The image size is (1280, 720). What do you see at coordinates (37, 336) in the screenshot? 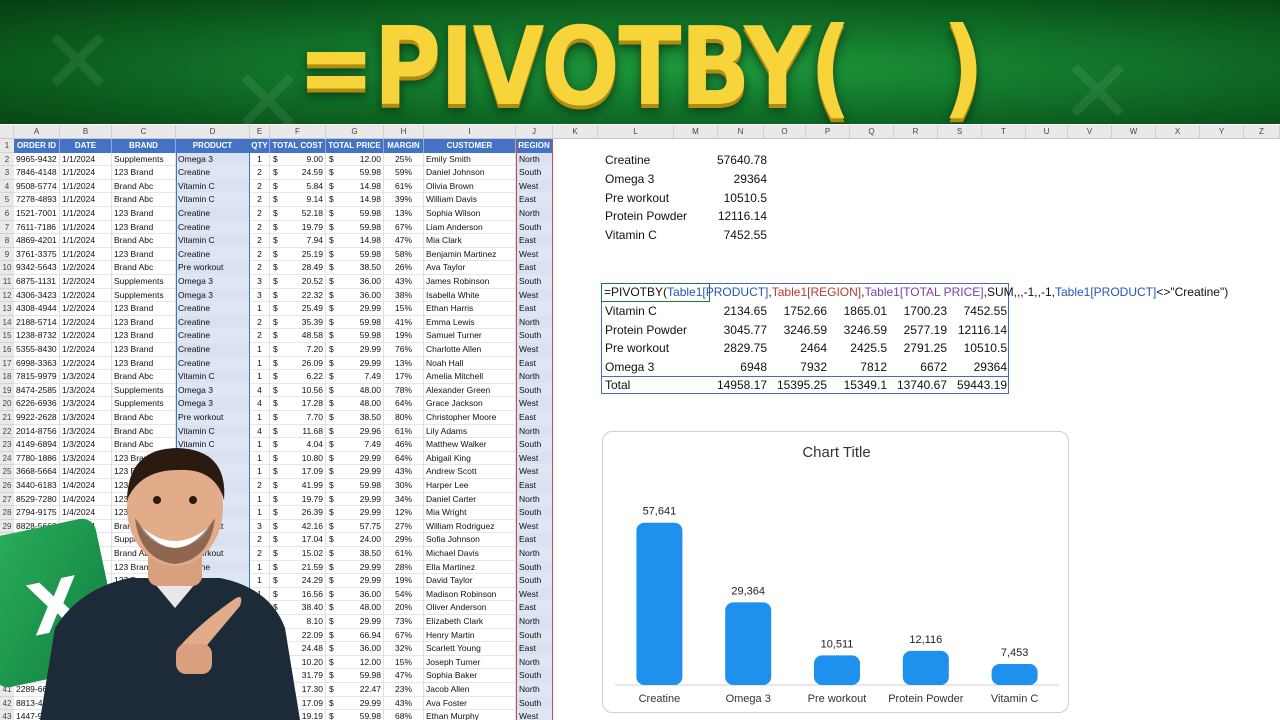
I see `table-cell: 1238-8732` at bounding box center [37, 336].